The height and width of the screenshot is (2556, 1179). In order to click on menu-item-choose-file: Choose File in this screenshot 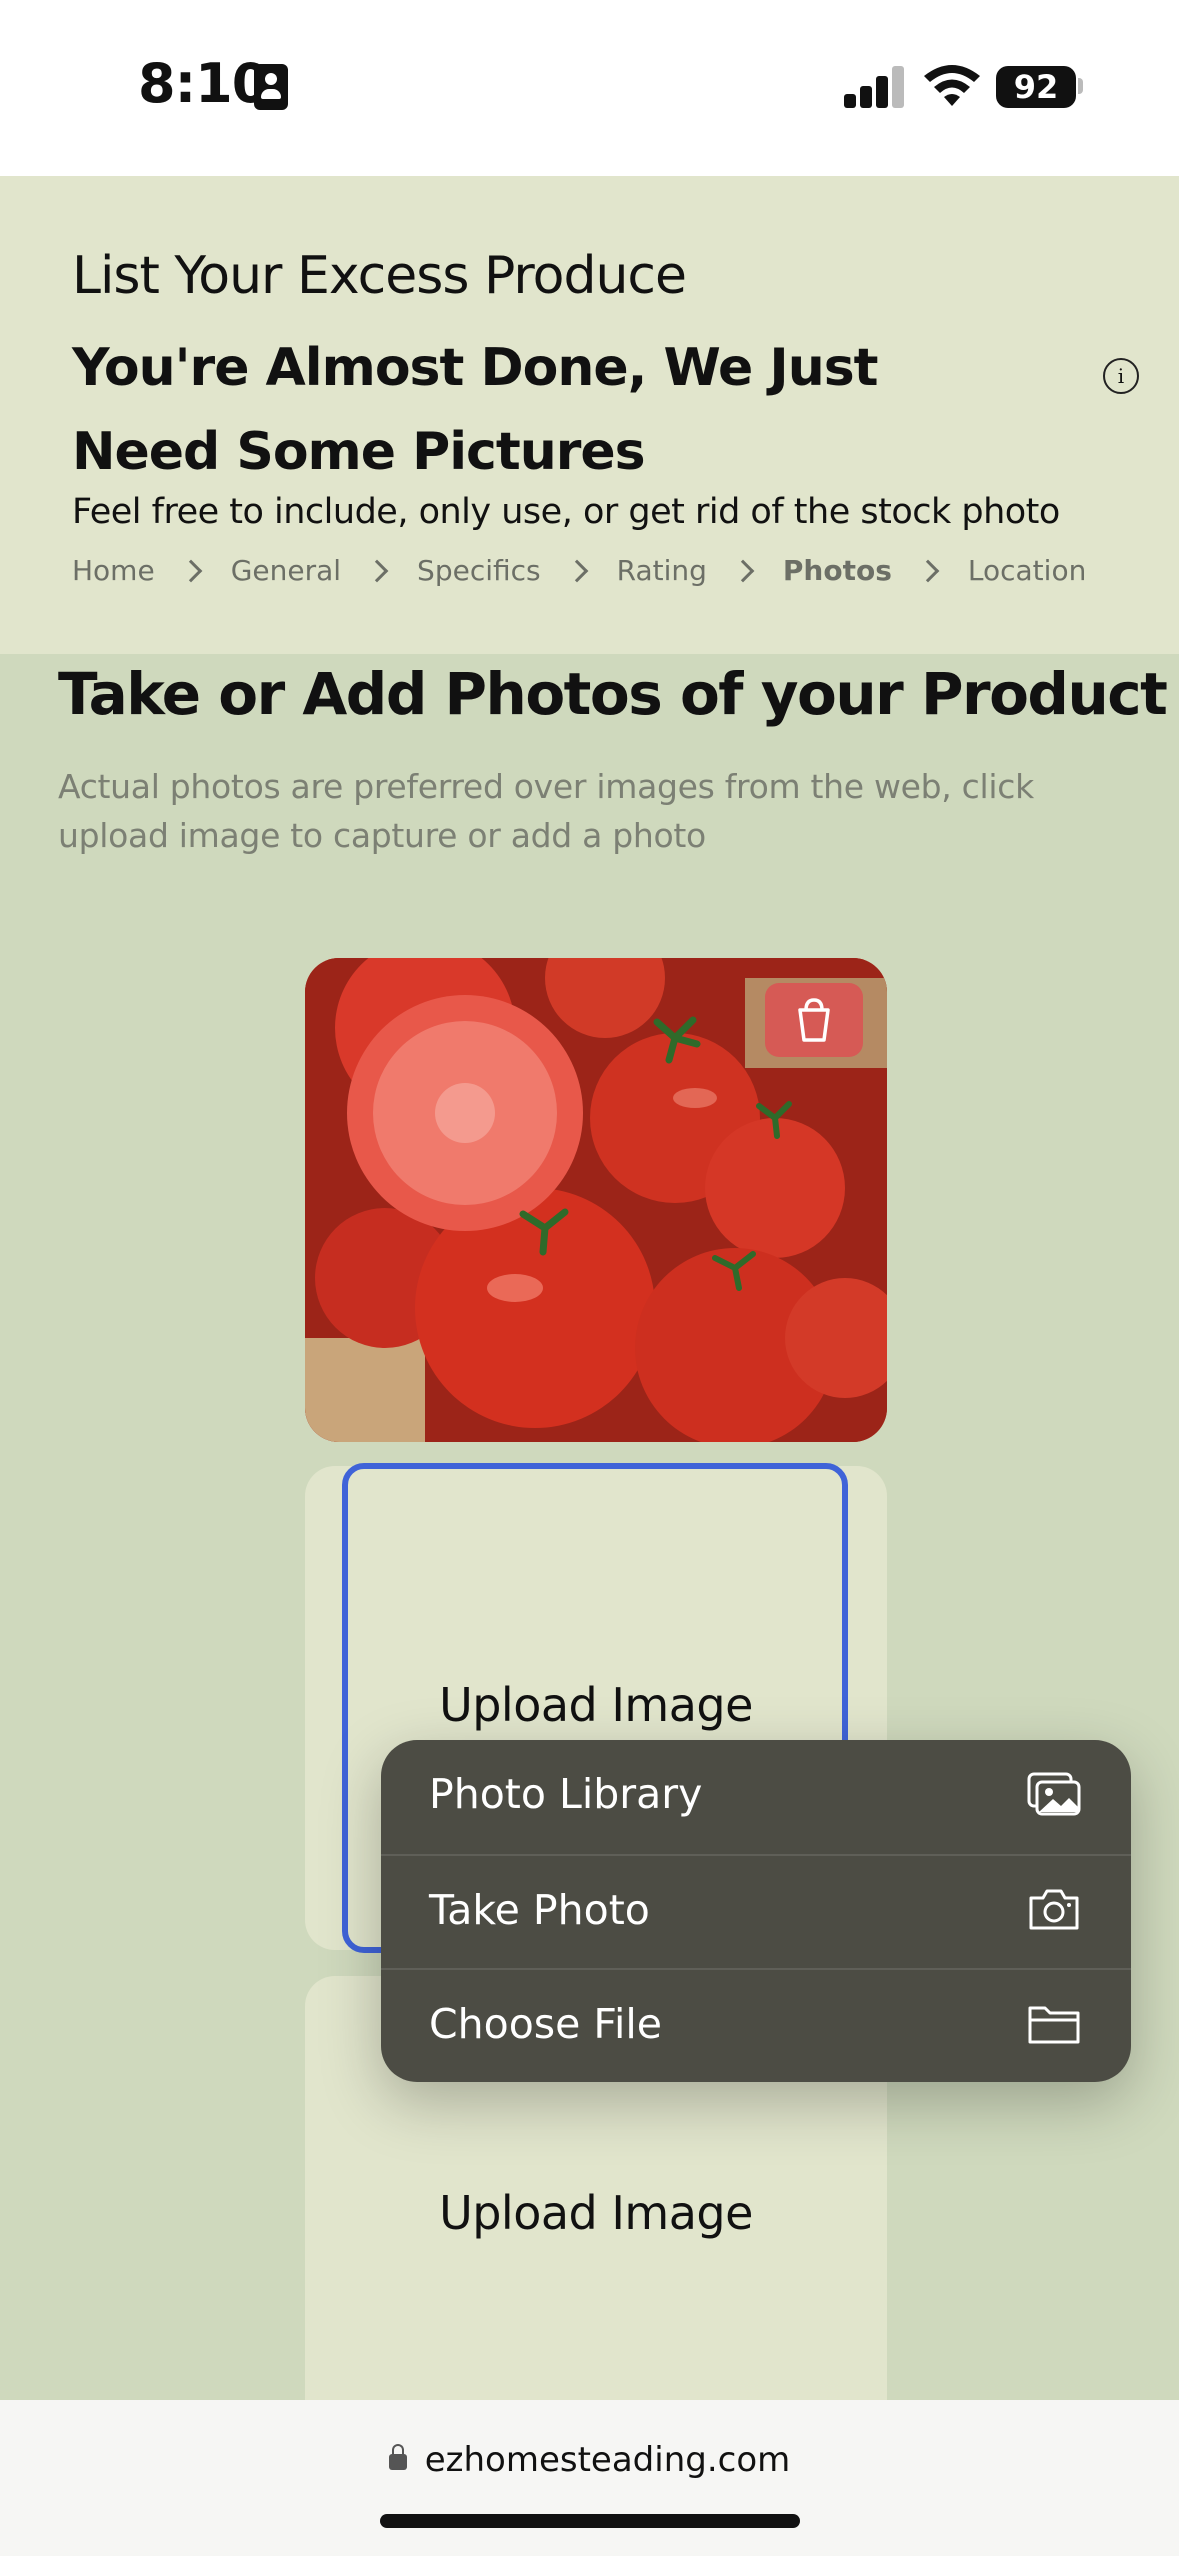, I will do `click(756, 2026)`.